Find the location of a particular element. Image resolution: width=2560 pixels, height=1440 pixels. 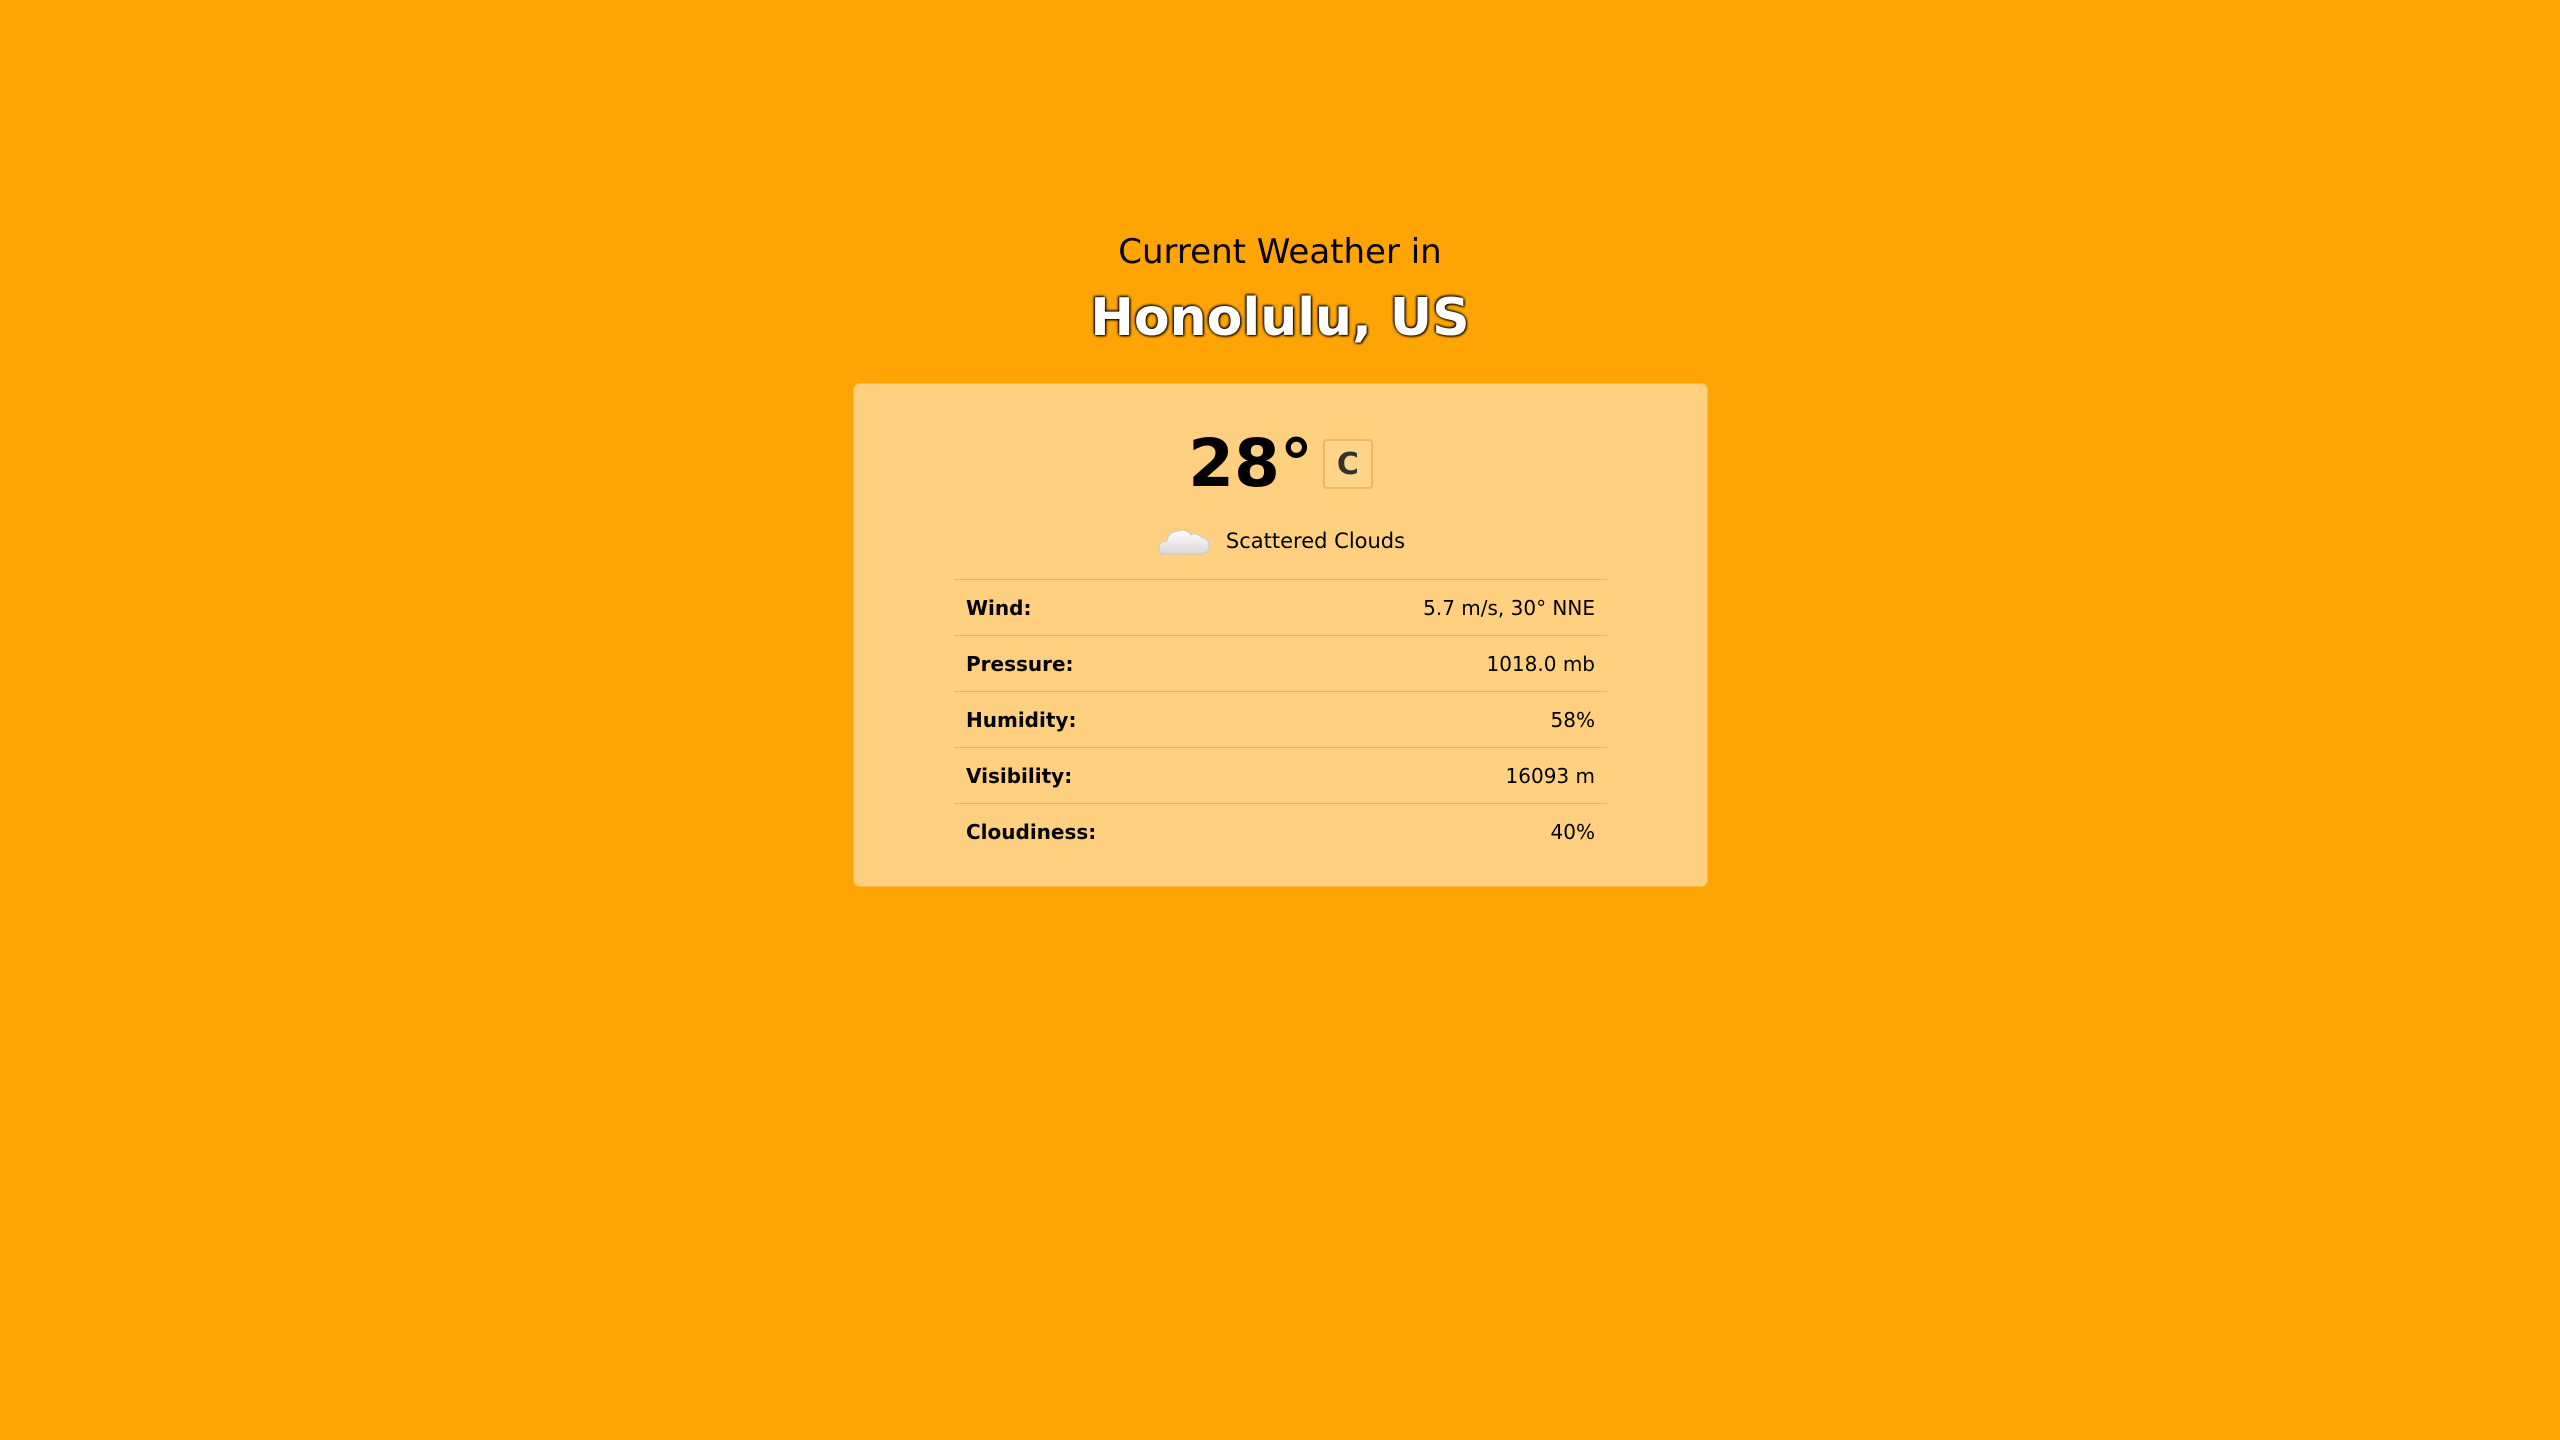

pressure-label: Pressure: is located at coordinates (1020, 663).